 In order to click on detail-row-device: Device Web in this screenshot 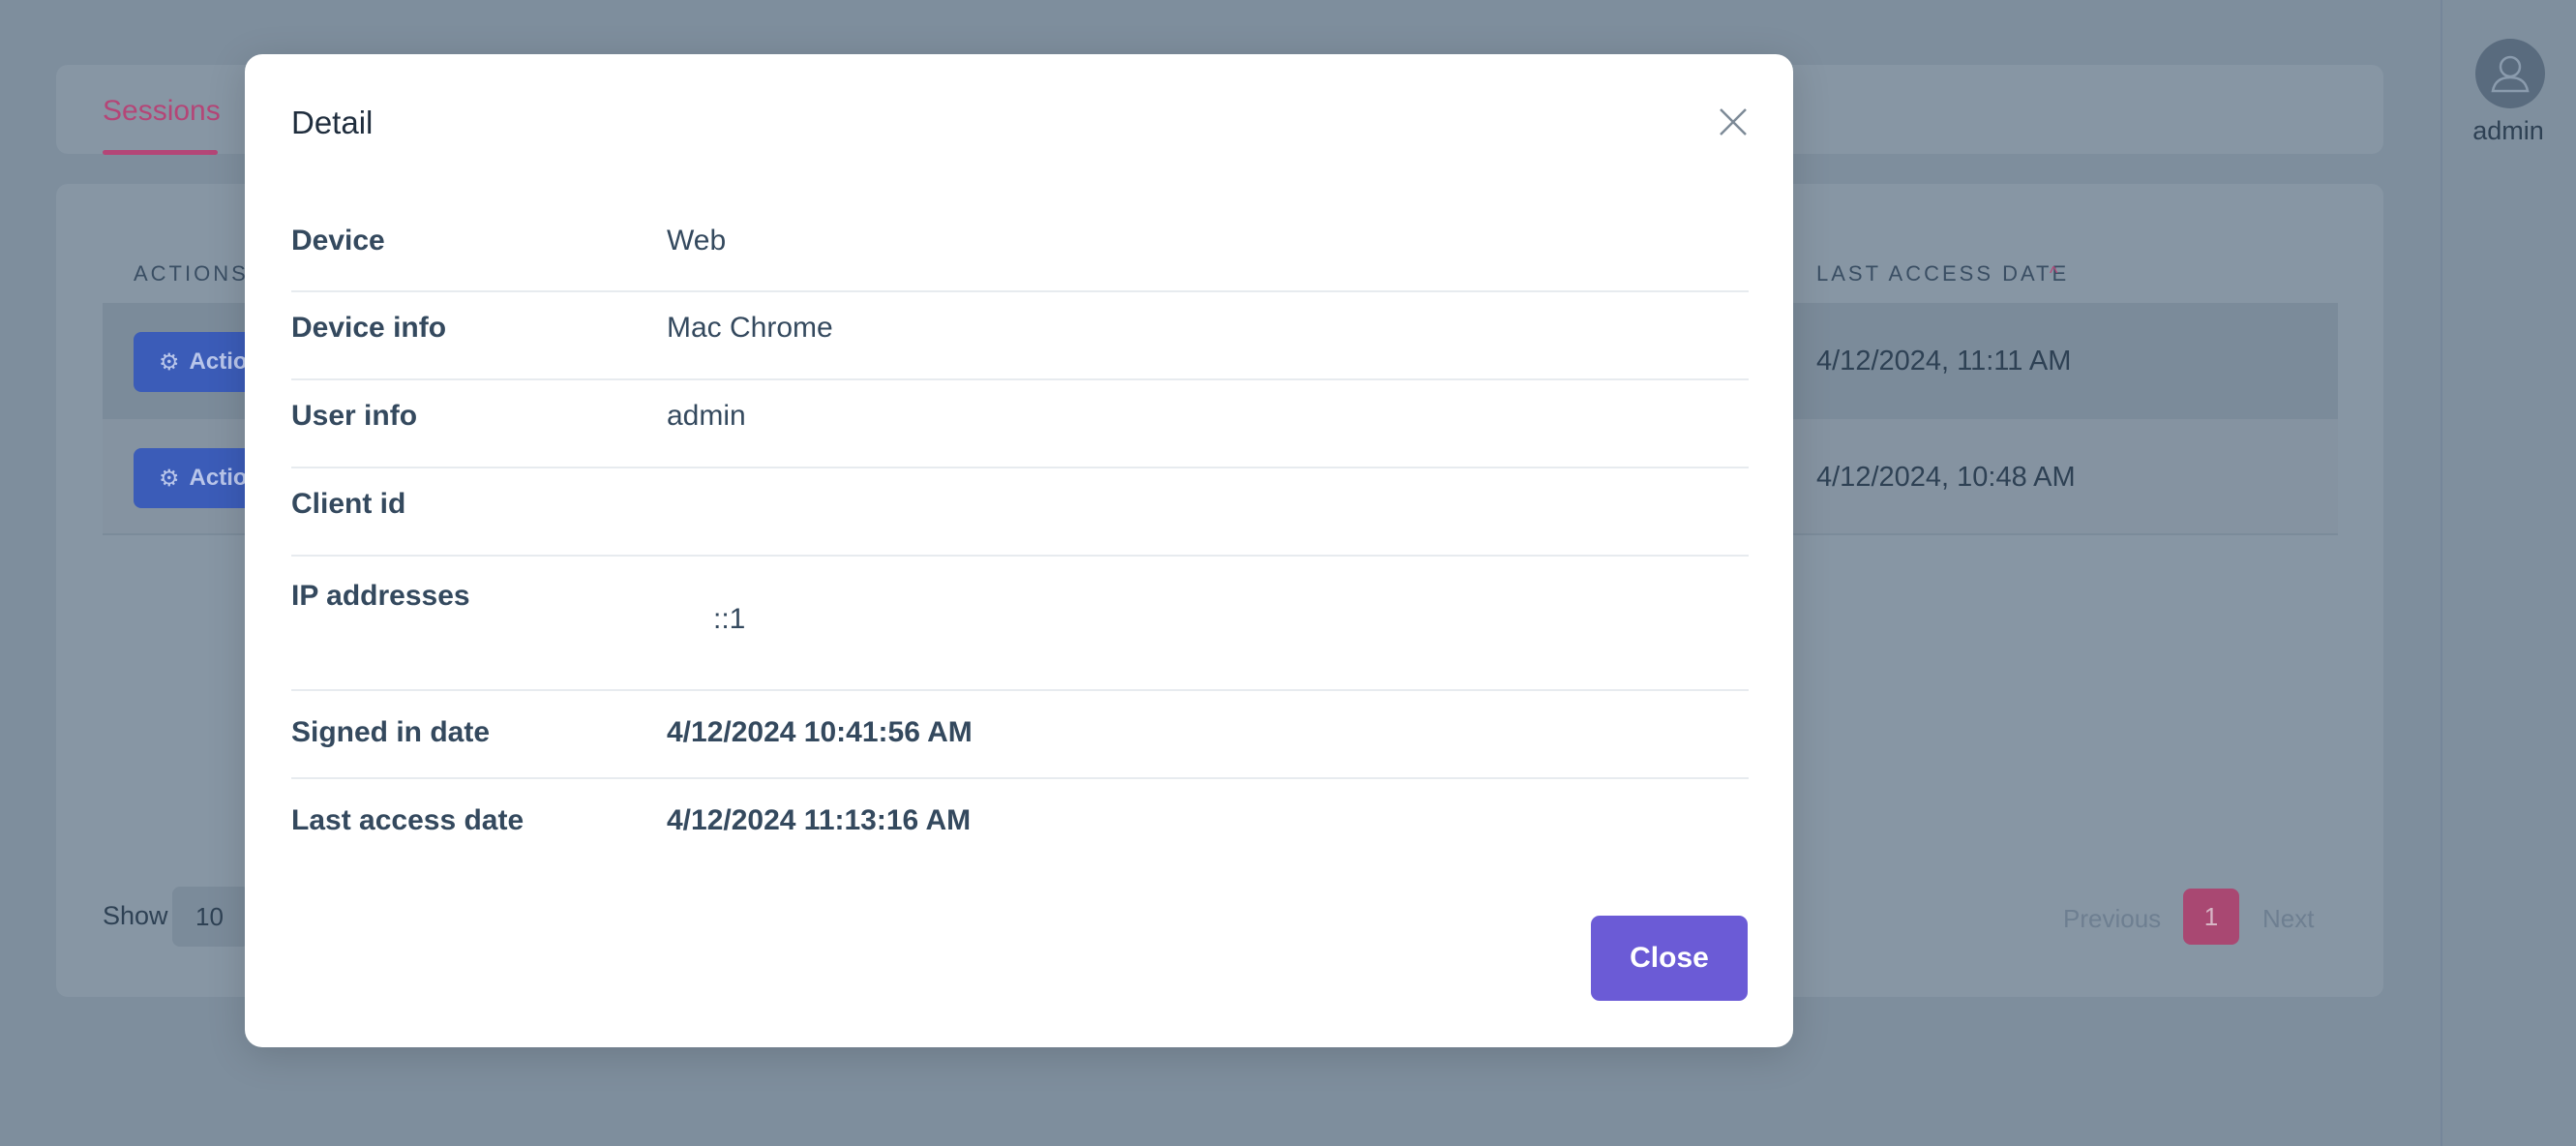, I will do `click(1020, 257)`.